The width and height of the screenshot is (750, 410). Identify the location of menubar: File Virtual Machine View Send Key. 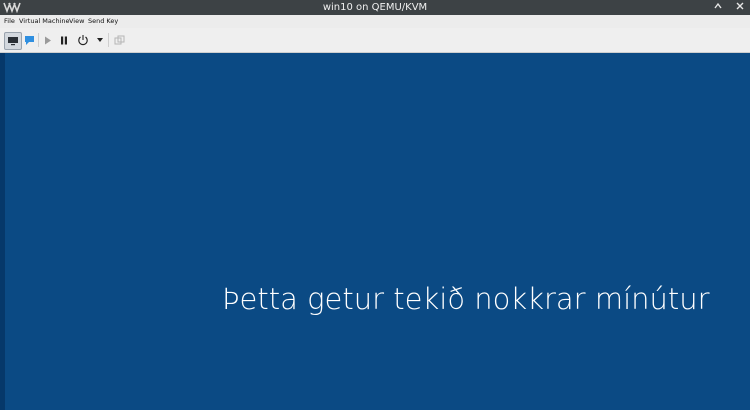
(375, 21).